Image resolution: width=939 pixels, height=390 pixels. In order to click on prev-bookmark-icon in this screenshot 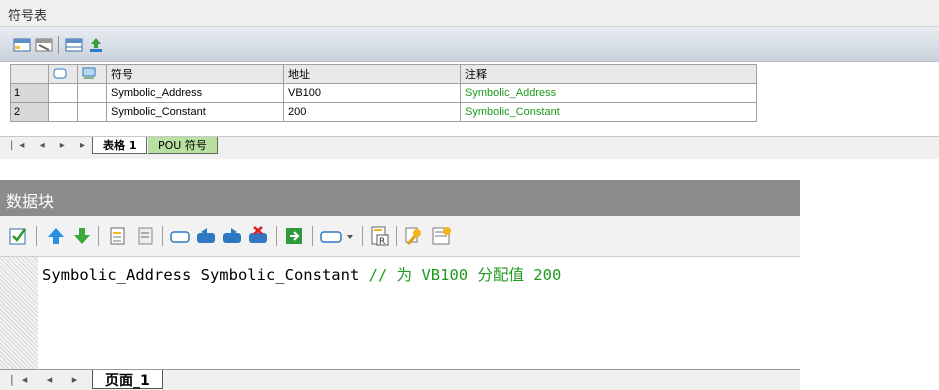, I will do `click(206, 236)`.